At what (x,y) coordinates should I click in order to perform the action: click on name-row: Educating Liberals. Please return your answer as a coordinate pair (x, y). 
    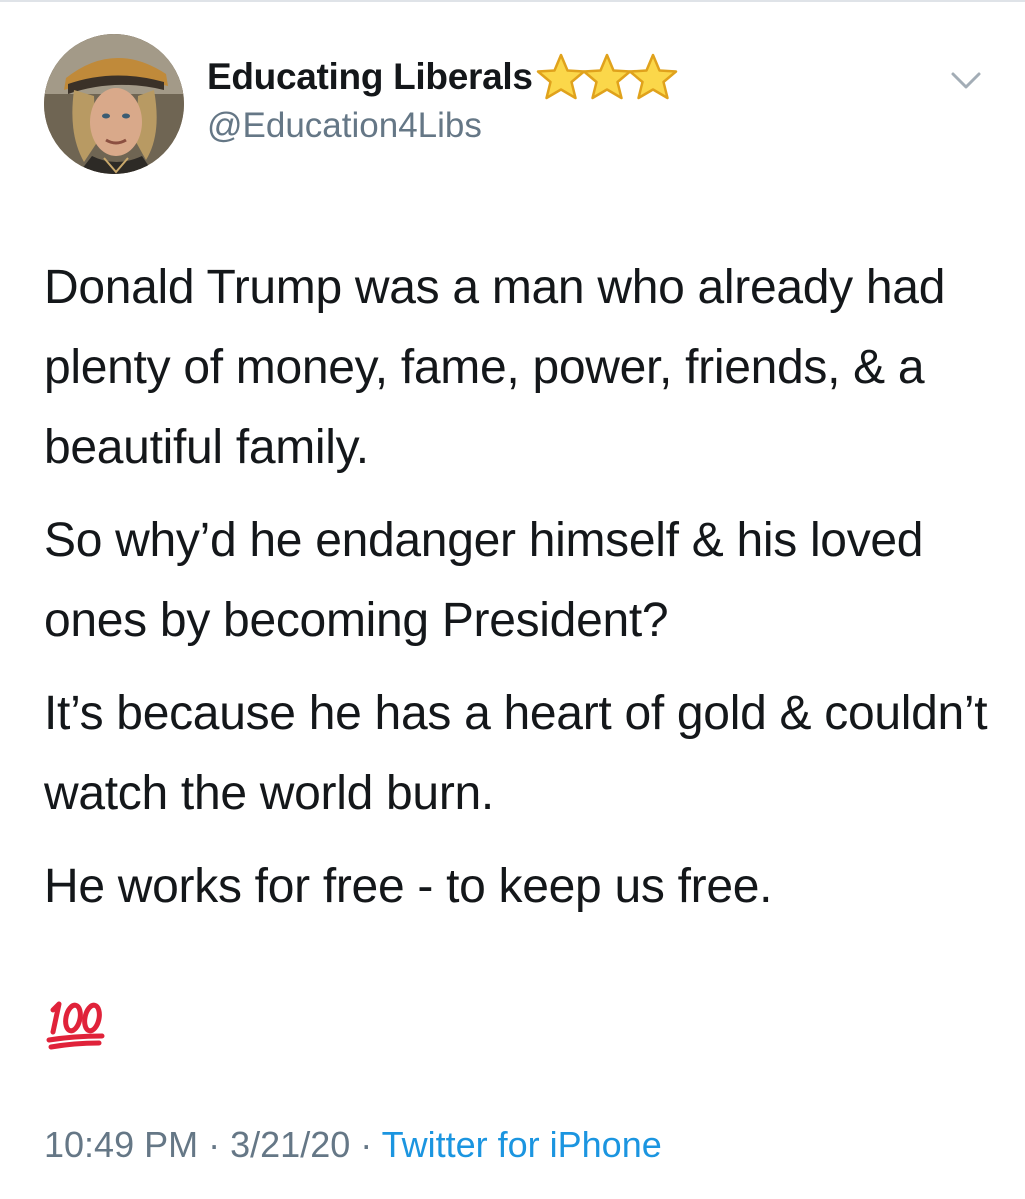
    Looking at the image, I should click on (443, 77).